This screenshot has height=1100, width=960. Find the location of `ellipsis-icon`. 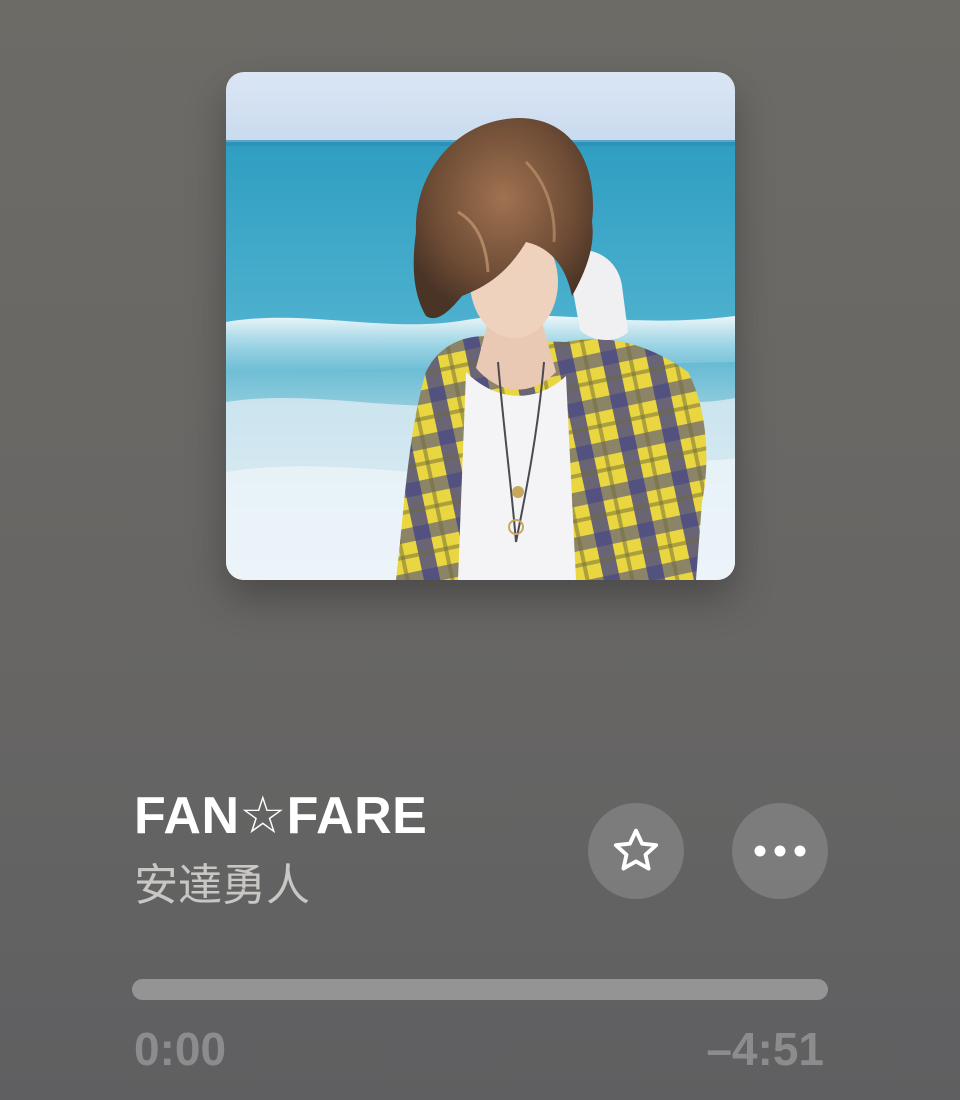

ellipsis-icon is located at coordinates (780, 851).